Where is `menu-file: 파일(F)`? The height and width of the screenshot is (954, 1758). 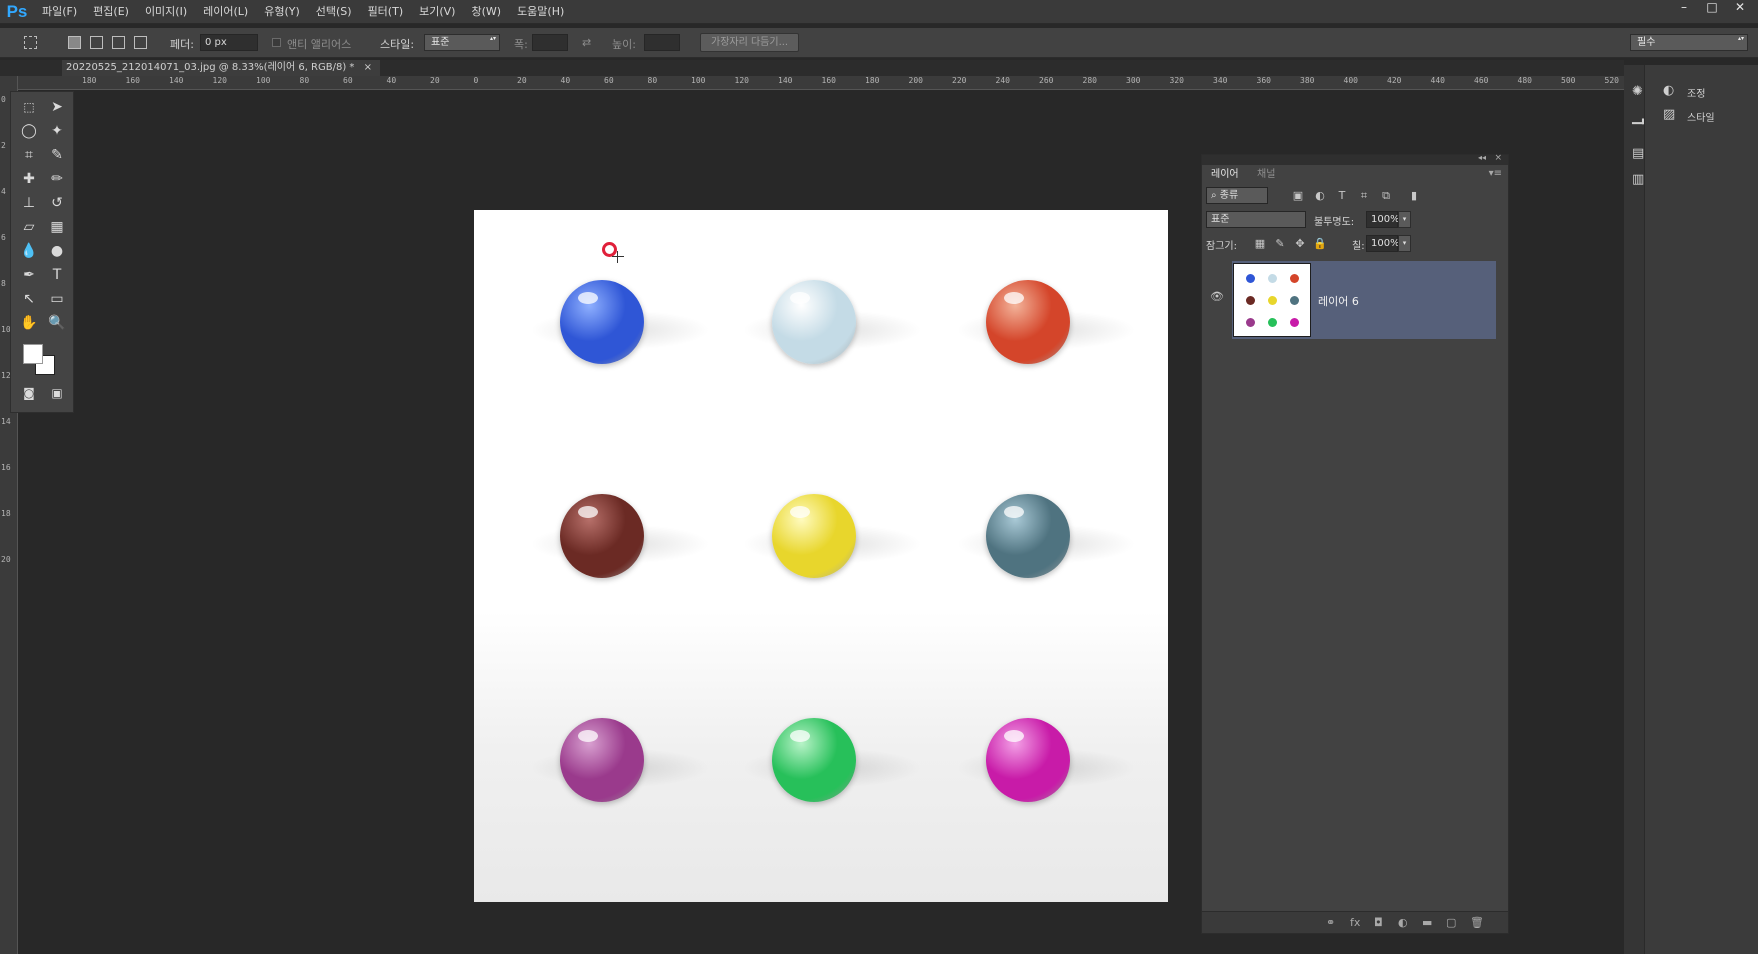 menu-file: 파일(F) is located at coordinates (59, 12).